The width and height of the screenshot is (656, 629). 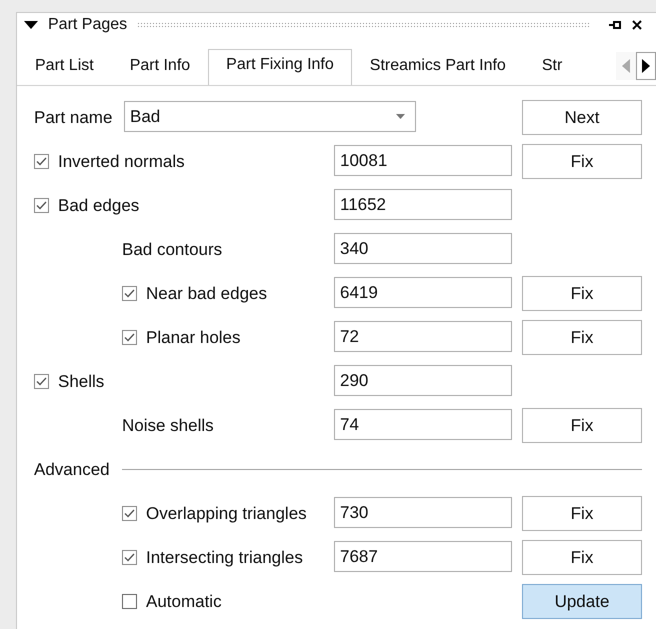 What do you see at coordinates (423, 380) in the screenshot?
I see `value-field: 290` at bounding box center [423, 380].